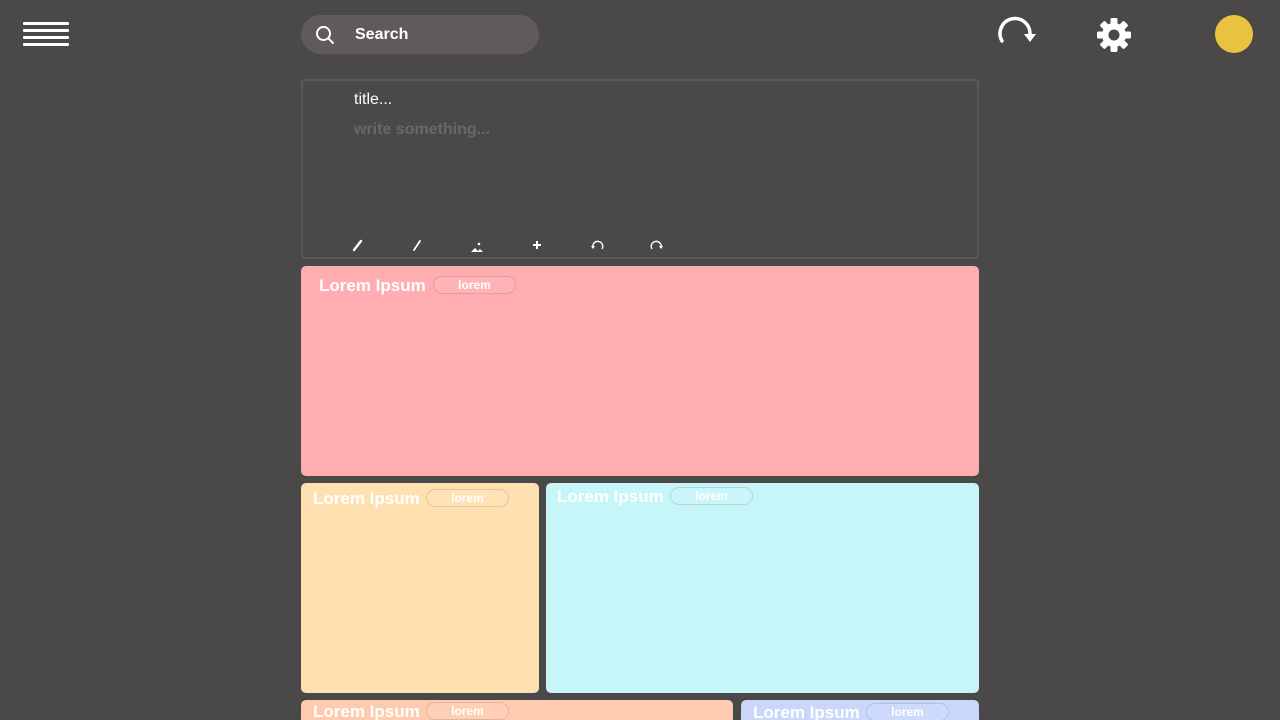  I want to click on search-bar, so click(420, 34).